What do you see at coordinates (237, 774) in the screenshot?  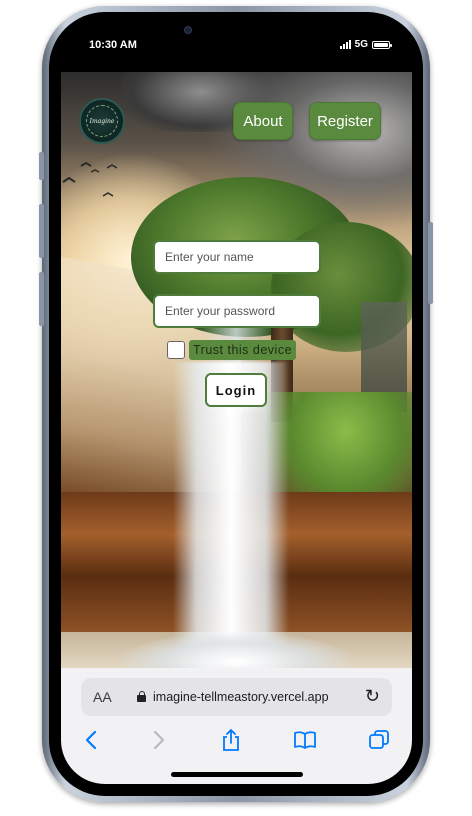 I see `home-indicator` at bounding box center [237, 774].